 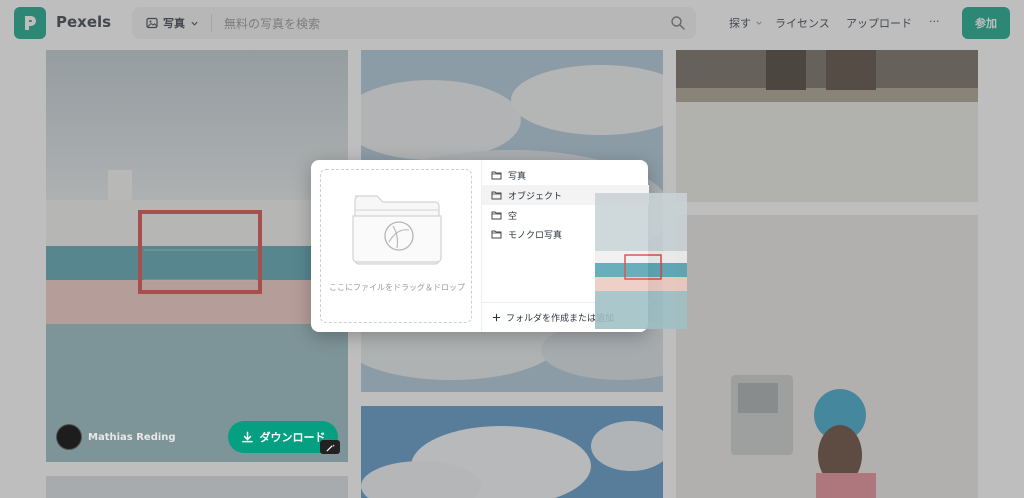 I want to click on folder-label: オブジェクト, so click(x=535, y=196).